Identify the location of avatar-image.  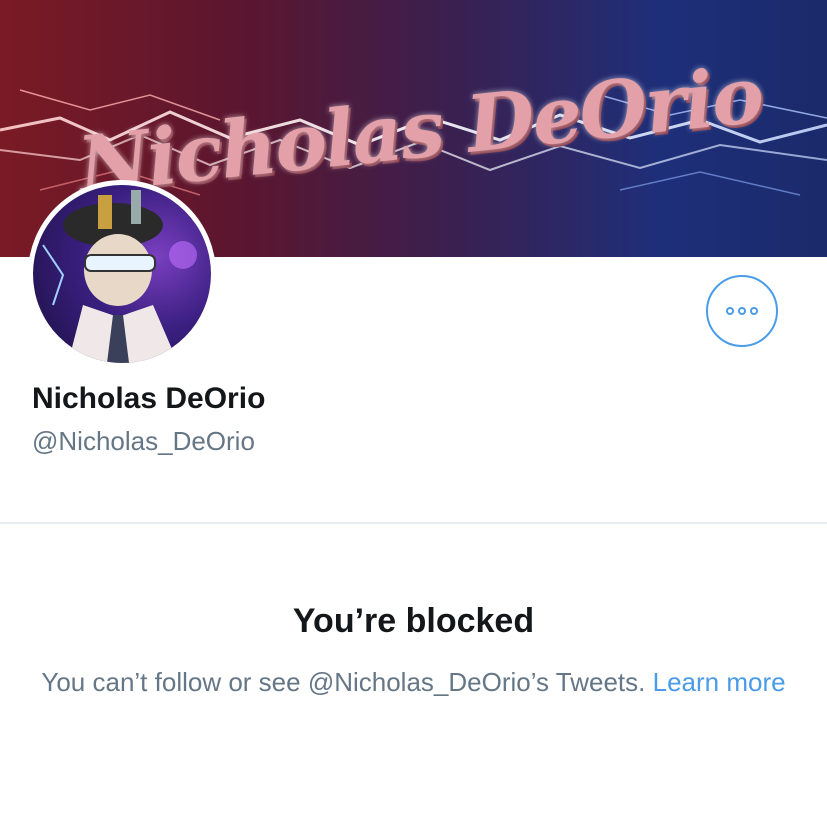
(122, 274).